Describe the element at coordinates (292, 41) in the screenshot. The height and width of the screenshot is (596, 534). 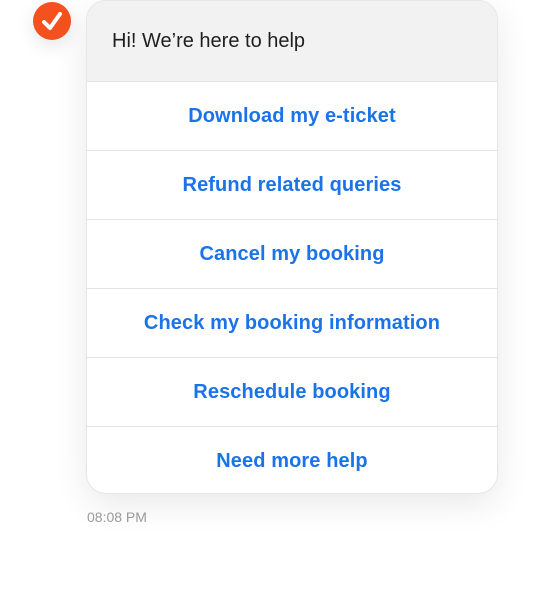
I see `greeting-message: Hi! We’re here to help` at that location.